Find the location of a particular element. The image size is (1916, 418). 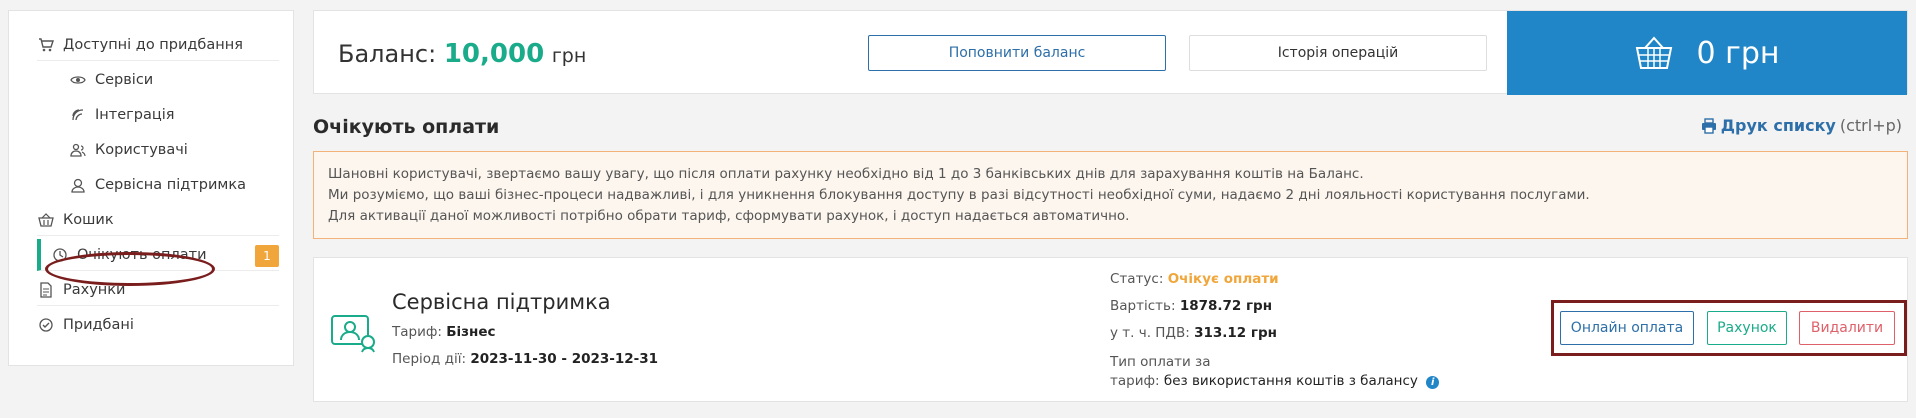

balance-display: Баланс: 10,000 грн is located at coordinates (462, 54).